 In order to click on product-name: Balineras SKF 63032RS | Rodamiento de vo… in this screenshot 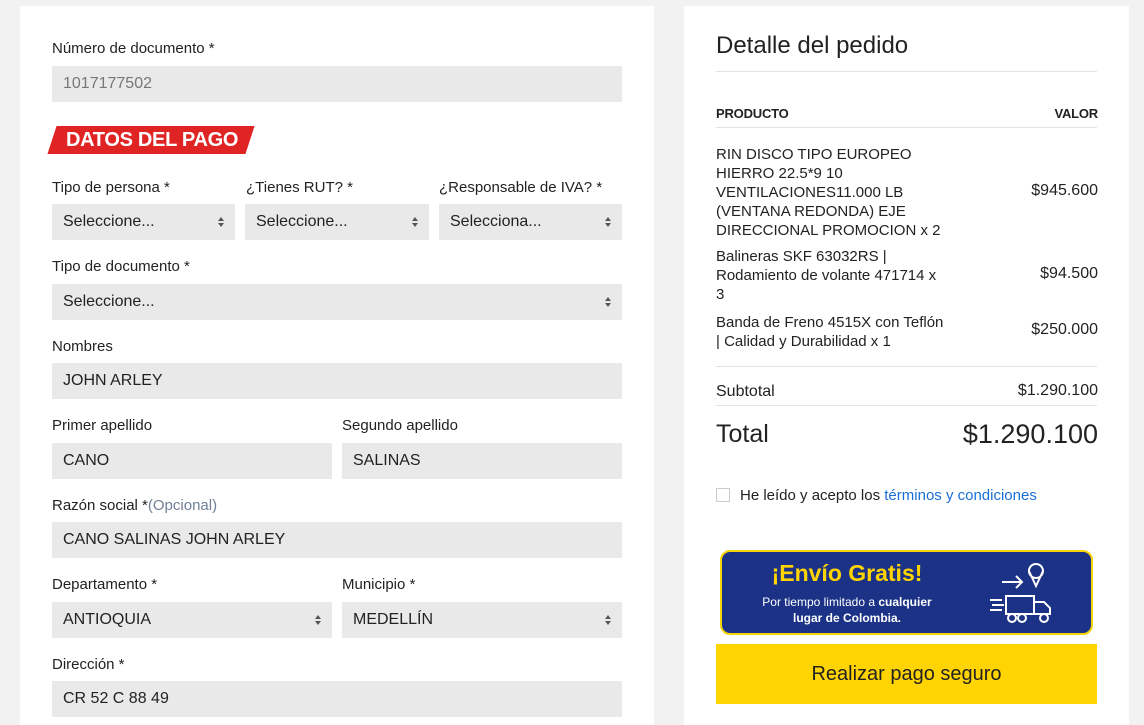, I will do `click(826, 275)`.